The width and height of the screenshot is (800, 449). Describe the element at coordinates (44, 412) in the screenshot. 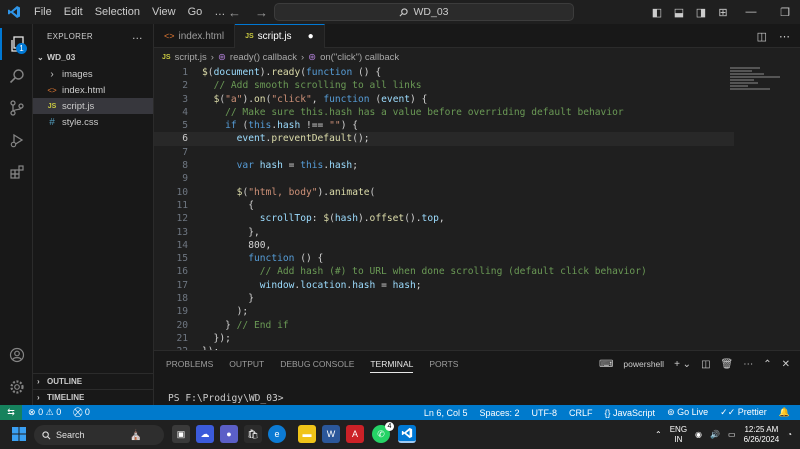

I see `problems-status: ⊗ 0 ⚠ 0` at that location.